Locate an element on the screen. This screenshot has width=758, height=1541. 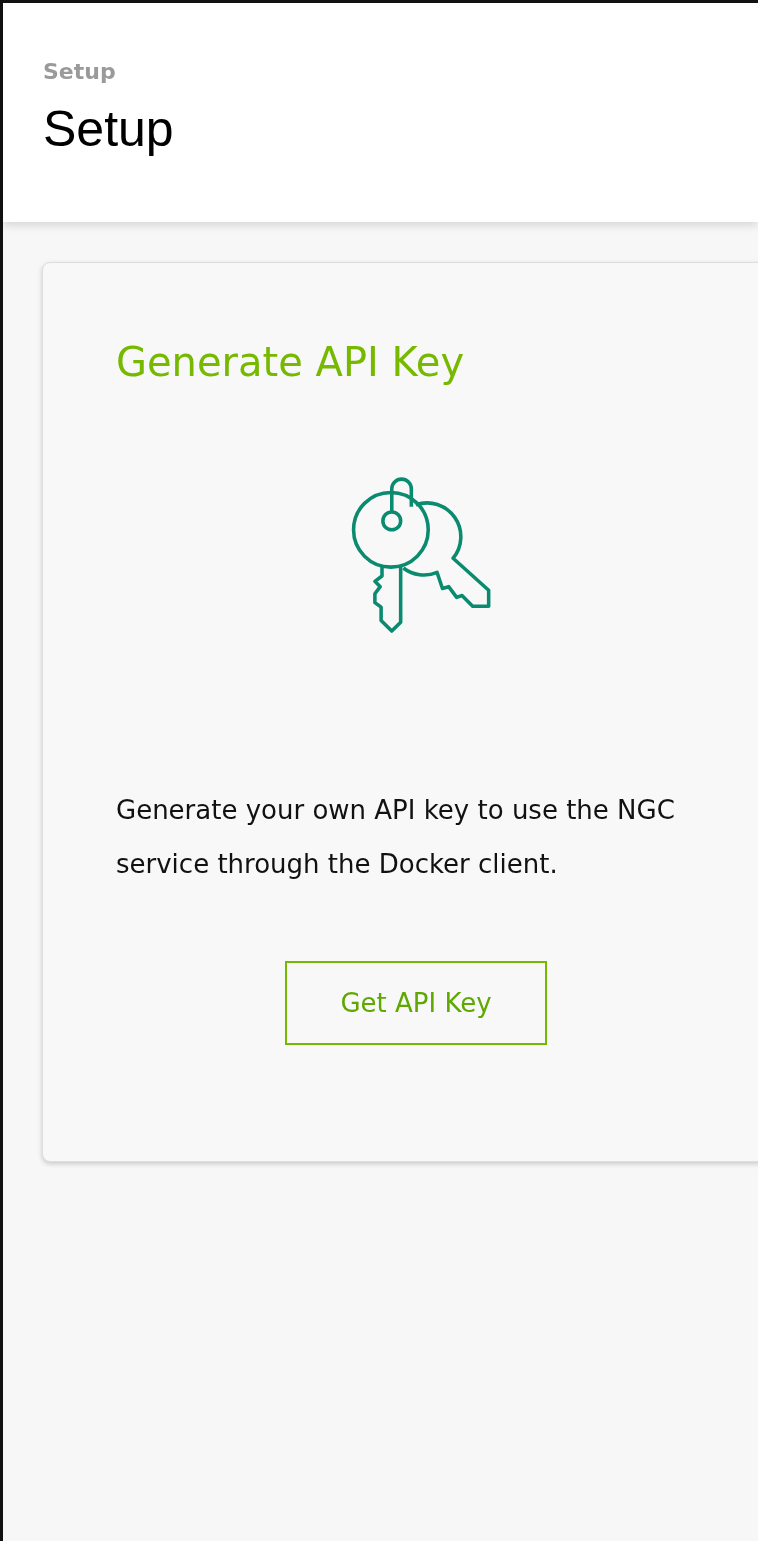
get-api-key-button: Get API Key is located at coordinates (416, 1003).